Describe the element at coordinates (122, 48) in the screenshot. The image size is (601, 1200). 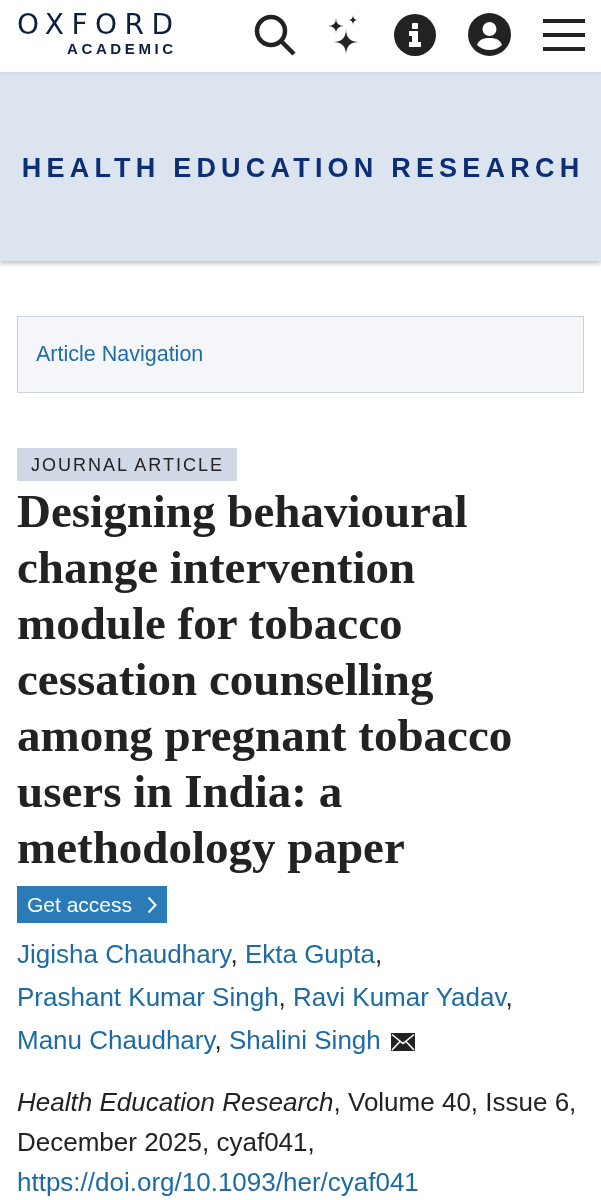
I see `logo-subtitle: ACADEMIC` at that location.